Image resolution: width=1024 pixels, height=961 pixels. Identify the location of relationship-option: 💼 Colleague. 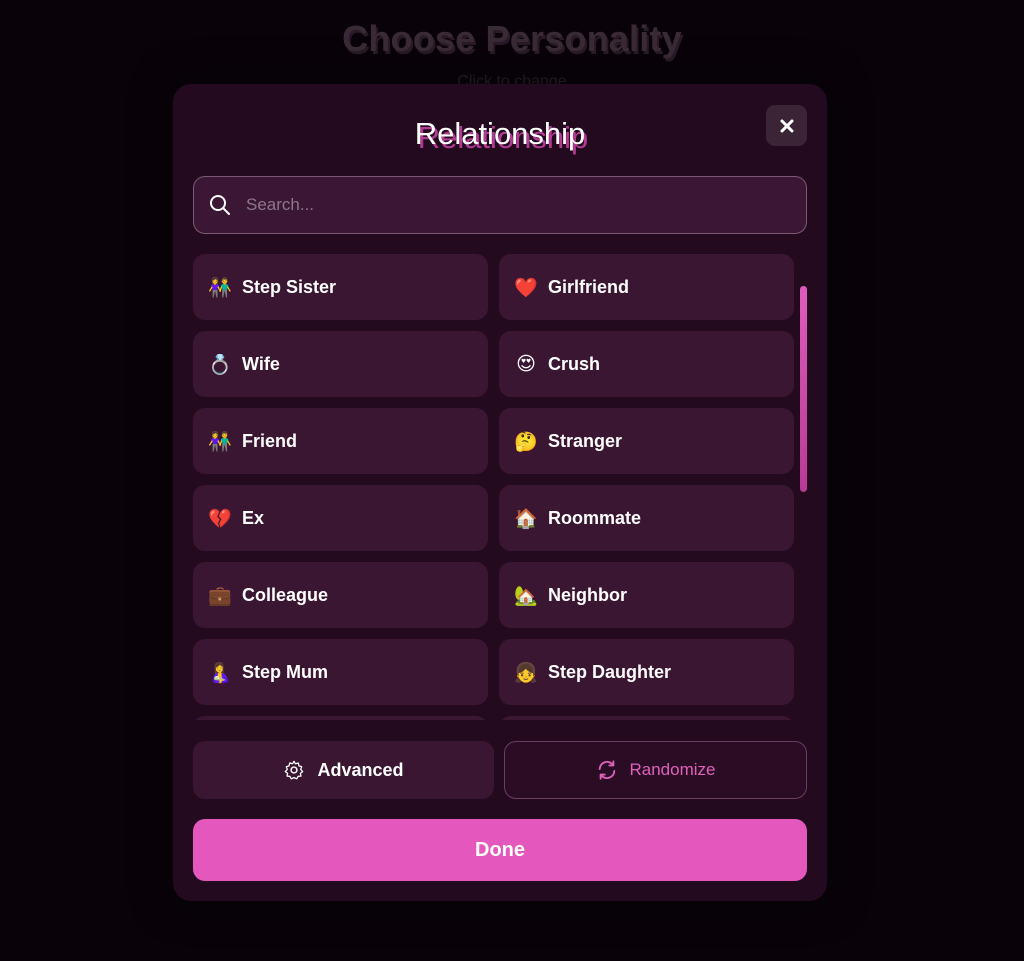
(340, 595).